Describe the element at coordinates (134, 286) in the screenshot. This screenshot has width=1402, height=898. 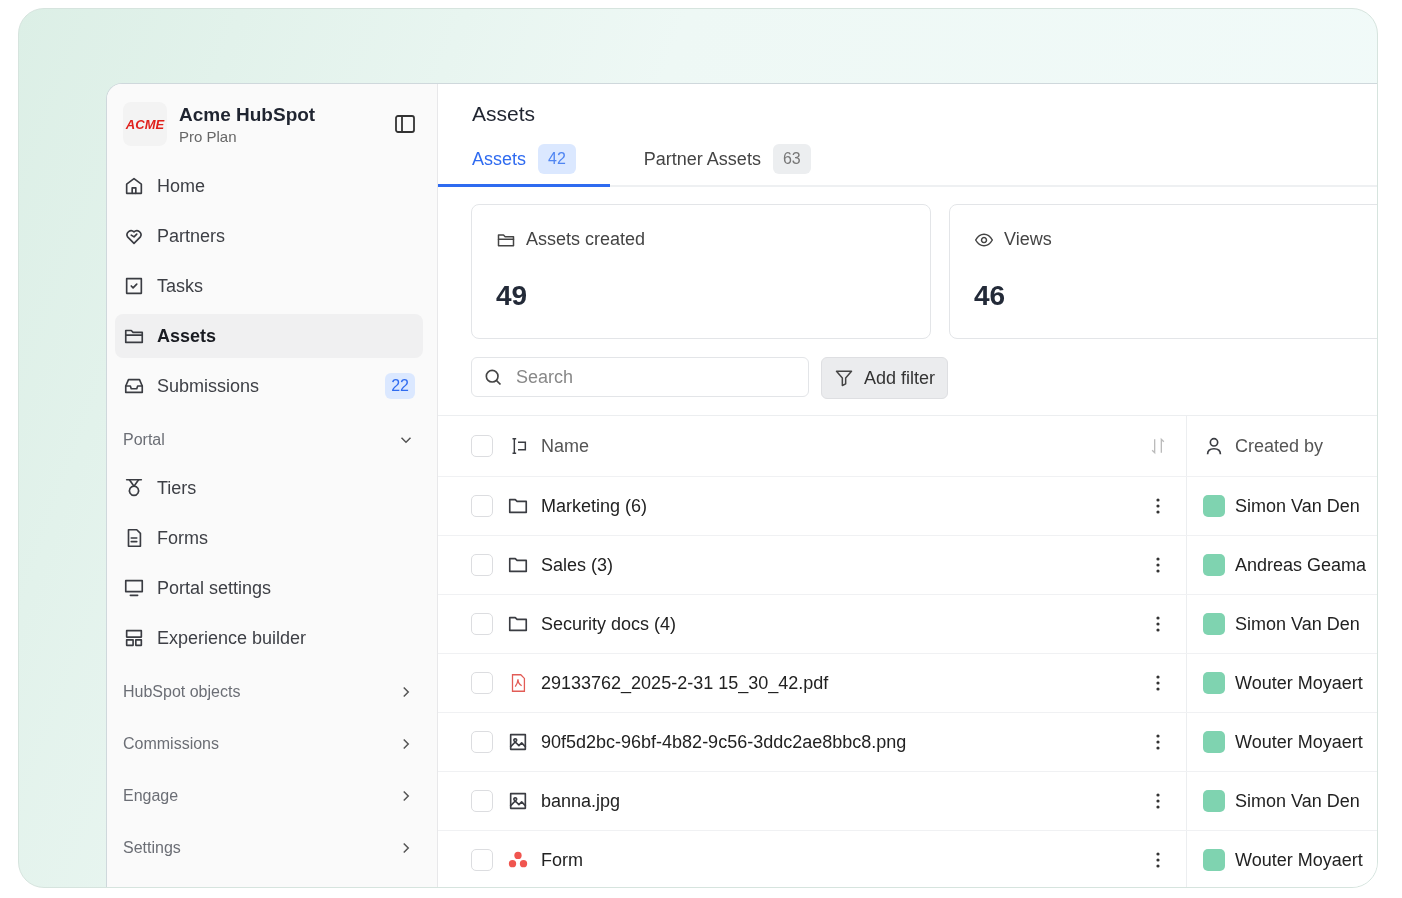
I see `checkbox-icon` at that location.